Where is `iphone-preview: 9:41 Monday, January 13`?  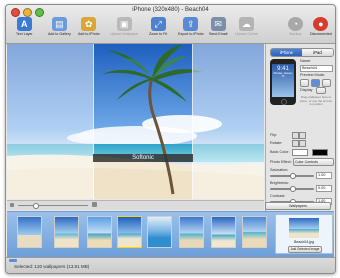
iphone-preview: 9:41 Monday, January 13 is located at coordinates (283, 82).